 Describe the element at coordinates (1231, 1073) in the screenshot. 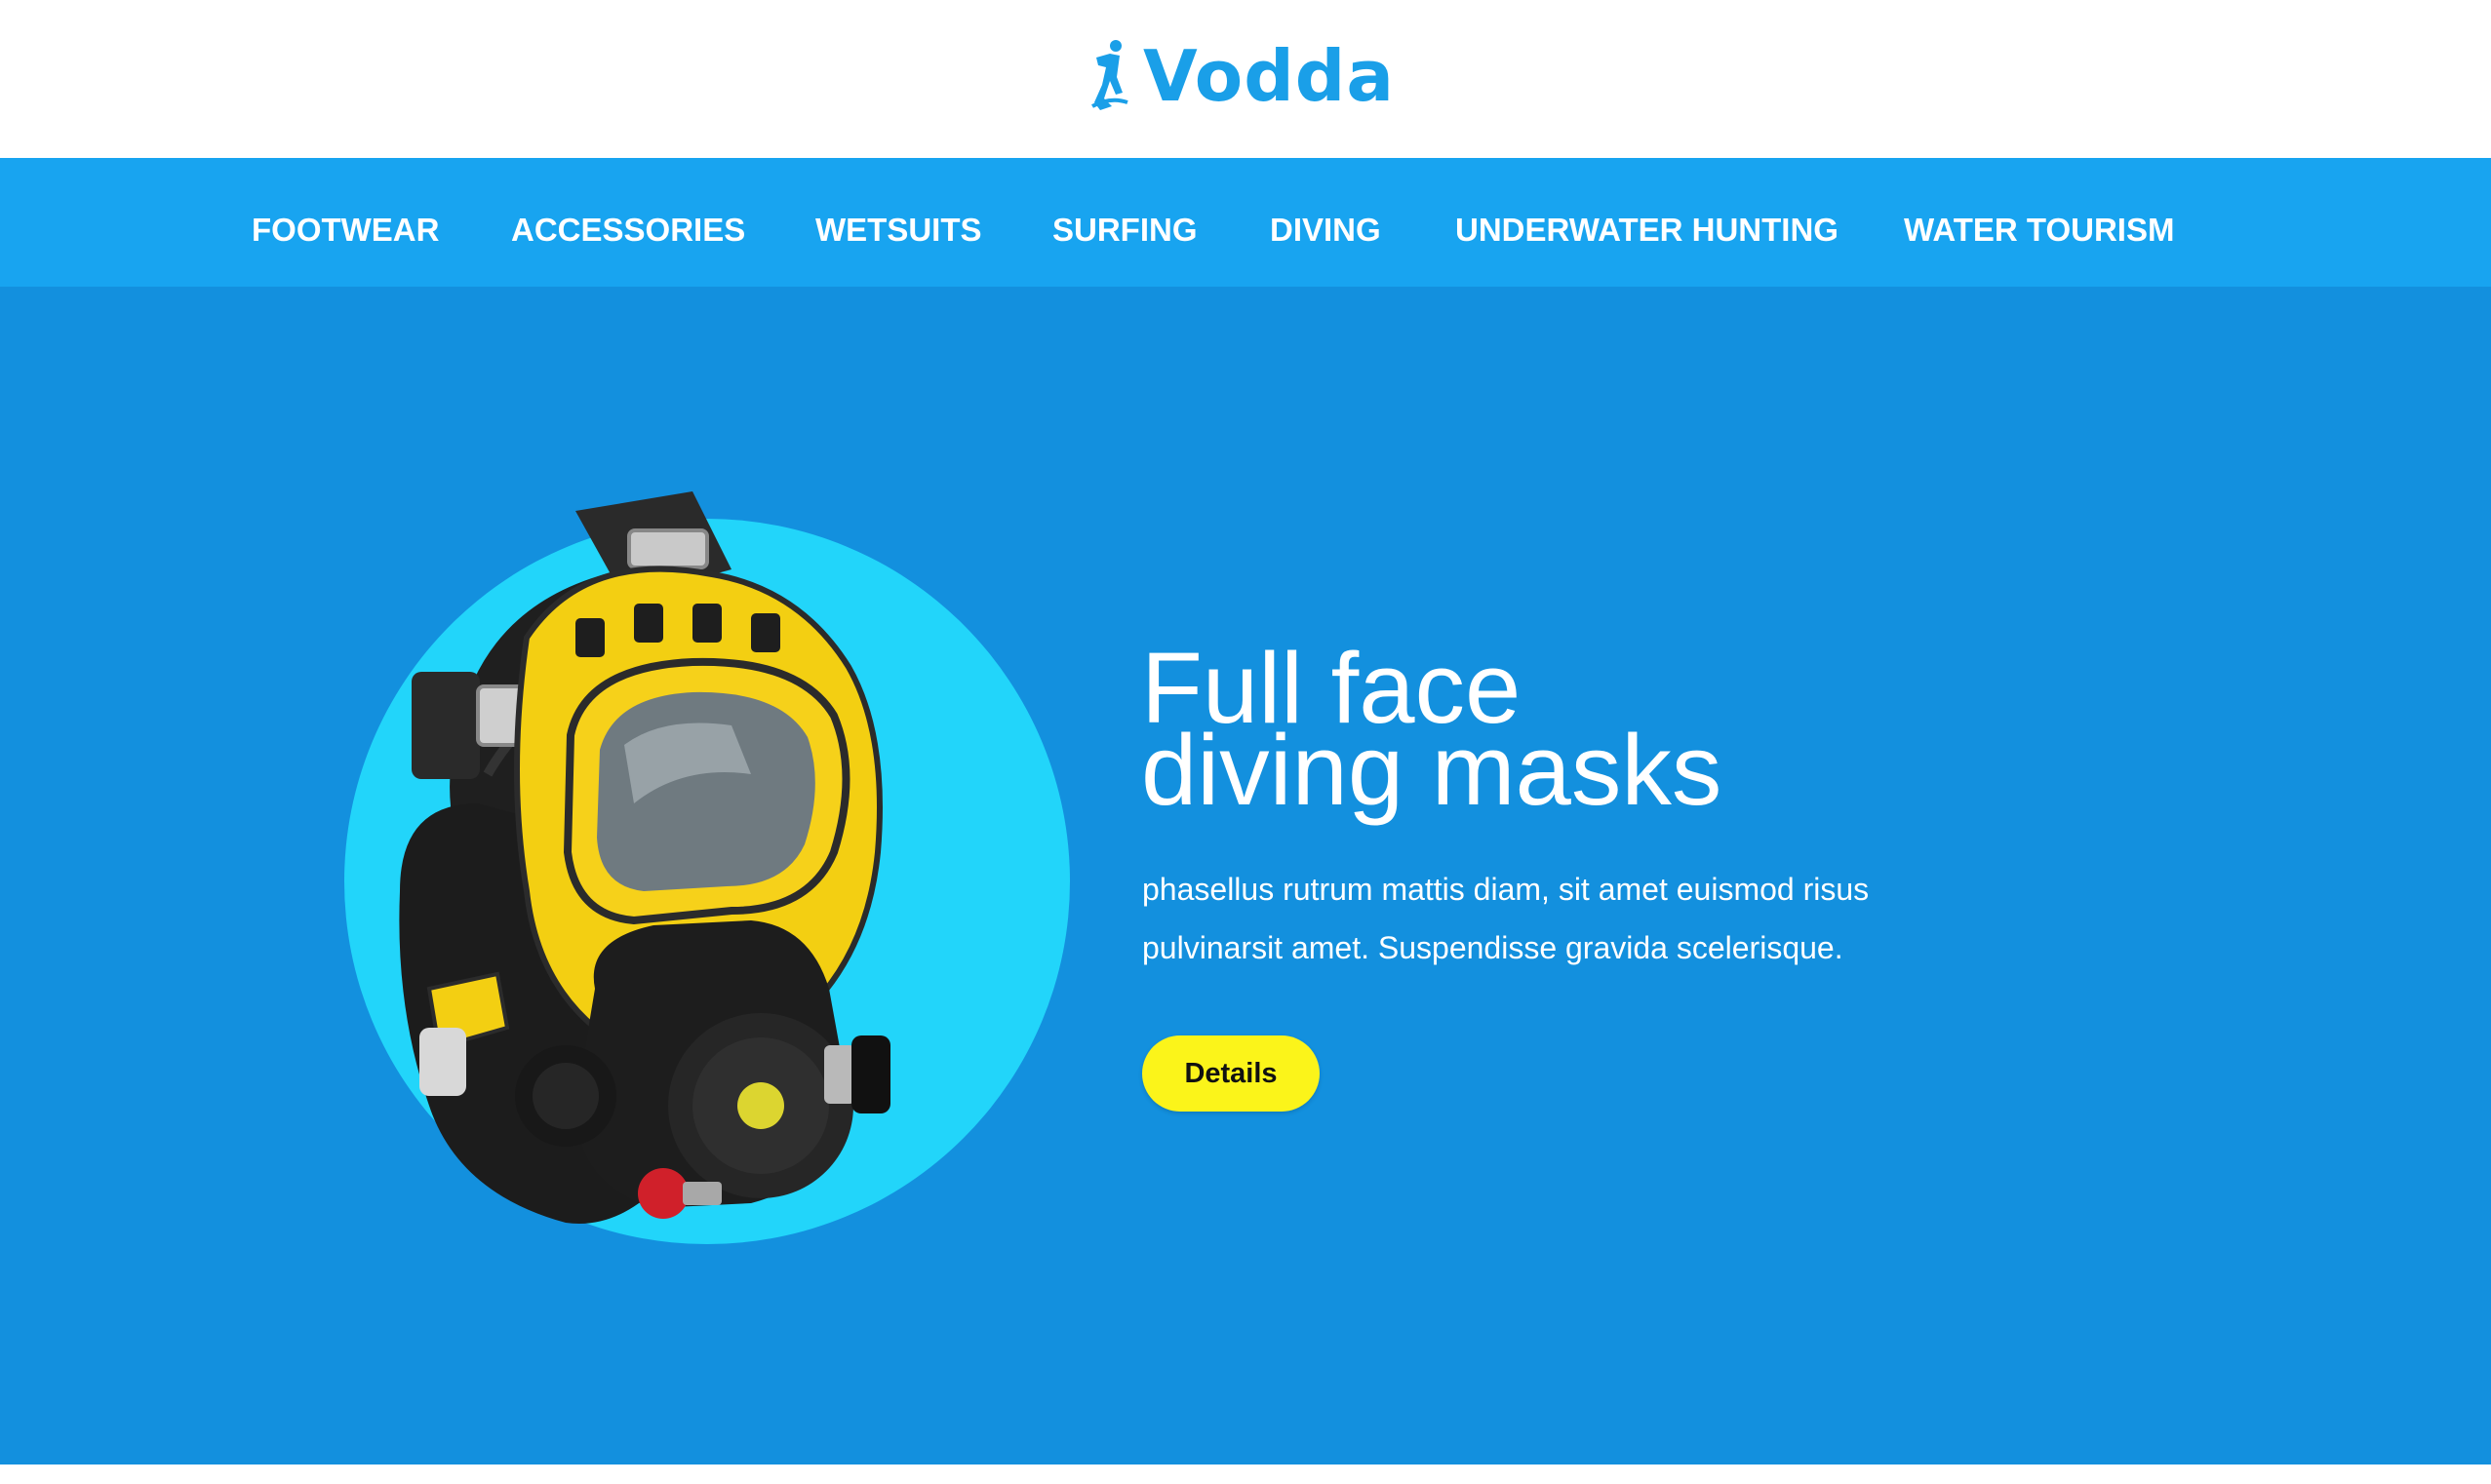

I see `details-button: Details` at that location.